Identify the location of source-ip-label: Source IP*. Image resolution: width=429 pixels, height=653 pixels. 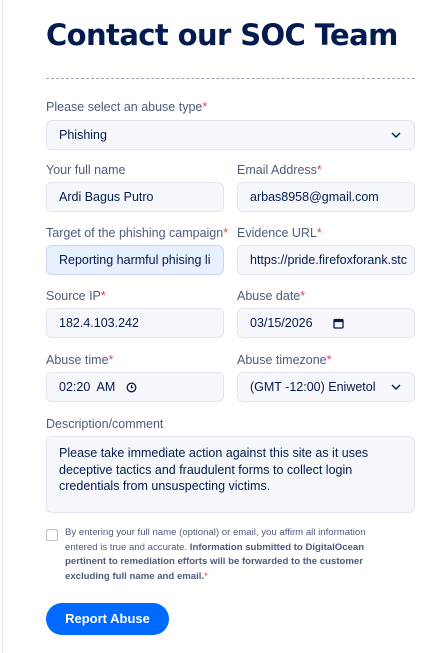
(76, 296).